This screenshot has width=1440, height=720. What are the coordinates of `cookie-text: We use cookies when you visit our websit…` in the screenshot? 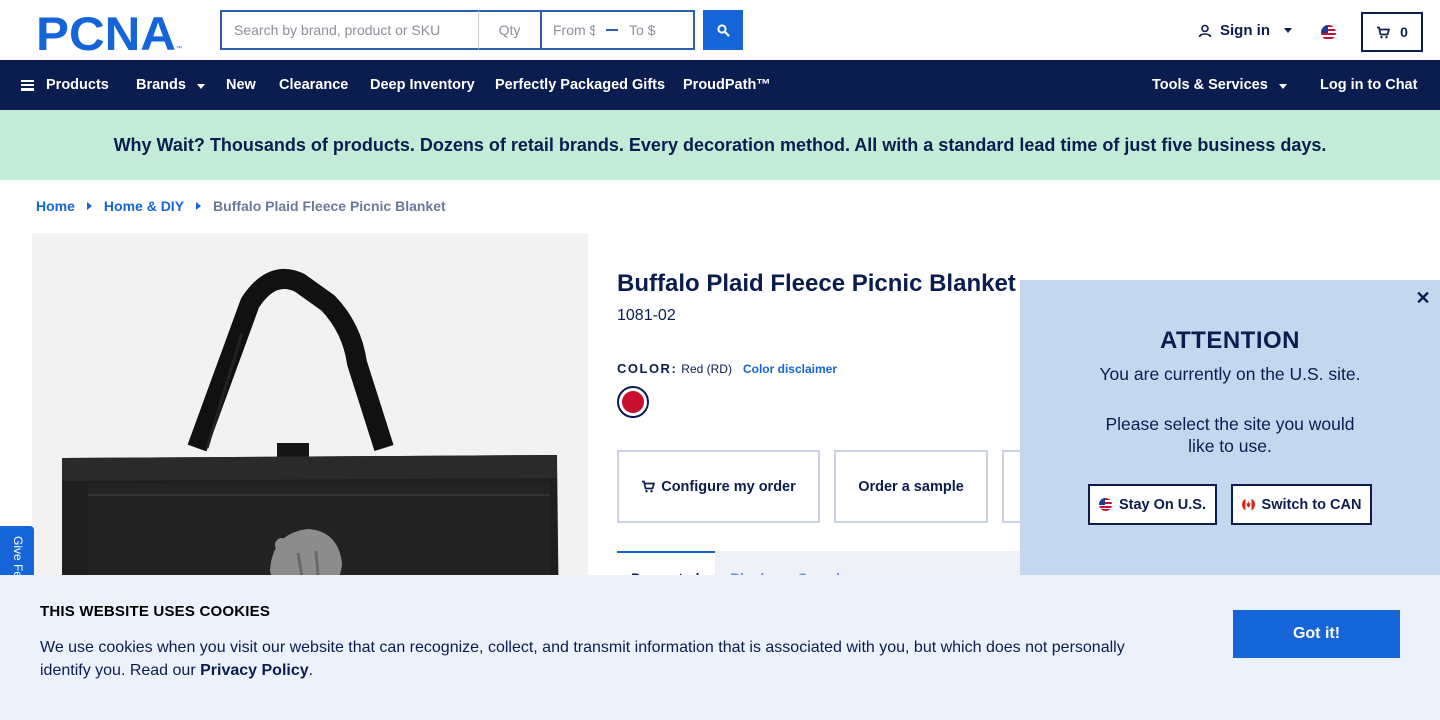 It's located at (590, 659).